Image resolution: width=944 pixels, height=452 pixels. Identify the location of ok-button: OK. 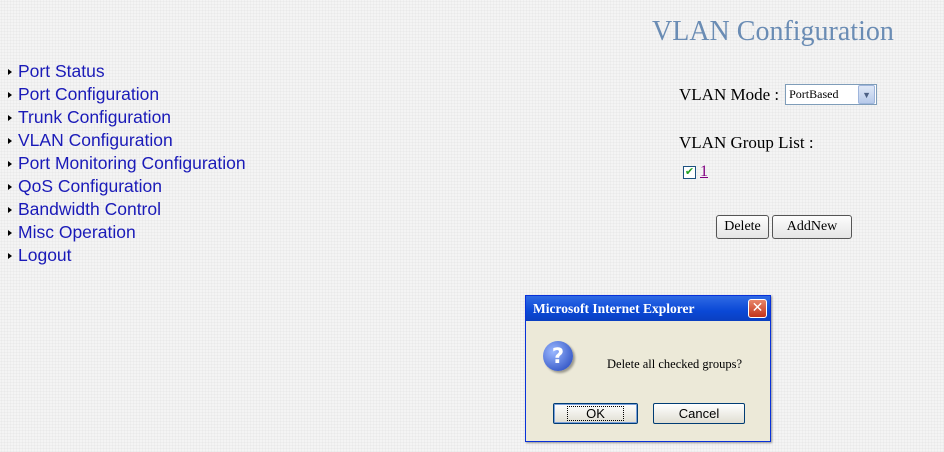
(595, 413).